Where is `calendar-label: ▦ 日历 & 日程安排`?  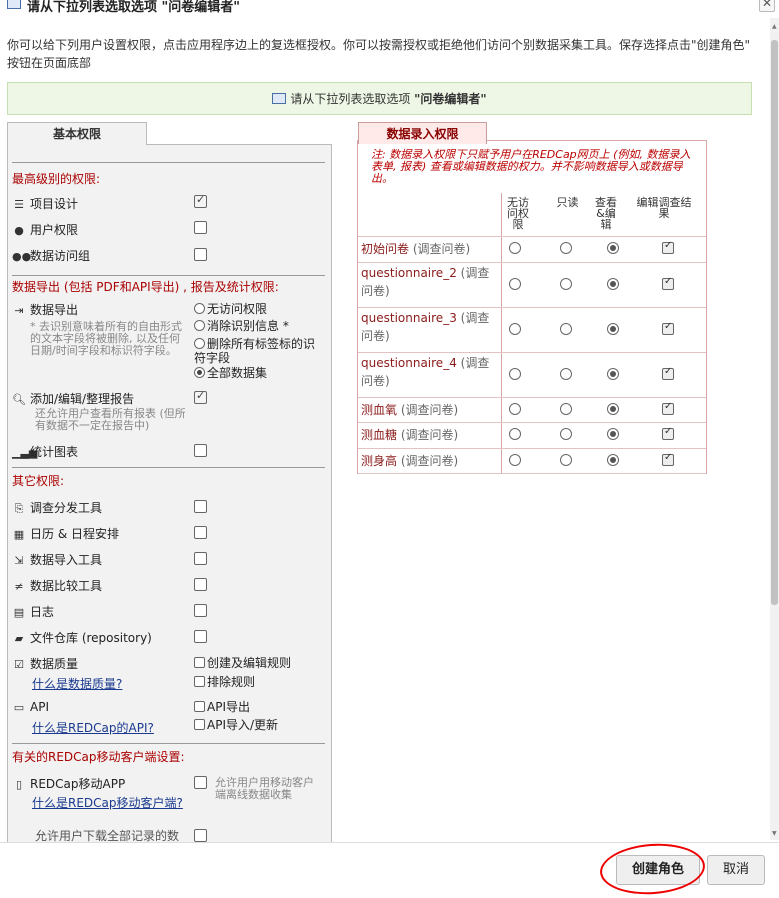
calendar-label: ▦ 日历 & 日程安排 is located at coordinates (66, 534).